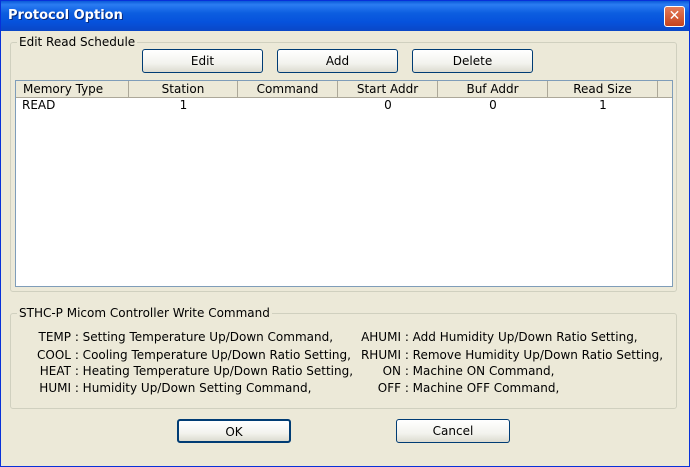  Describe the element at coordinates (344, 105) in the screenshot. I see `table-row: READ 1 0 0 1` at that location.